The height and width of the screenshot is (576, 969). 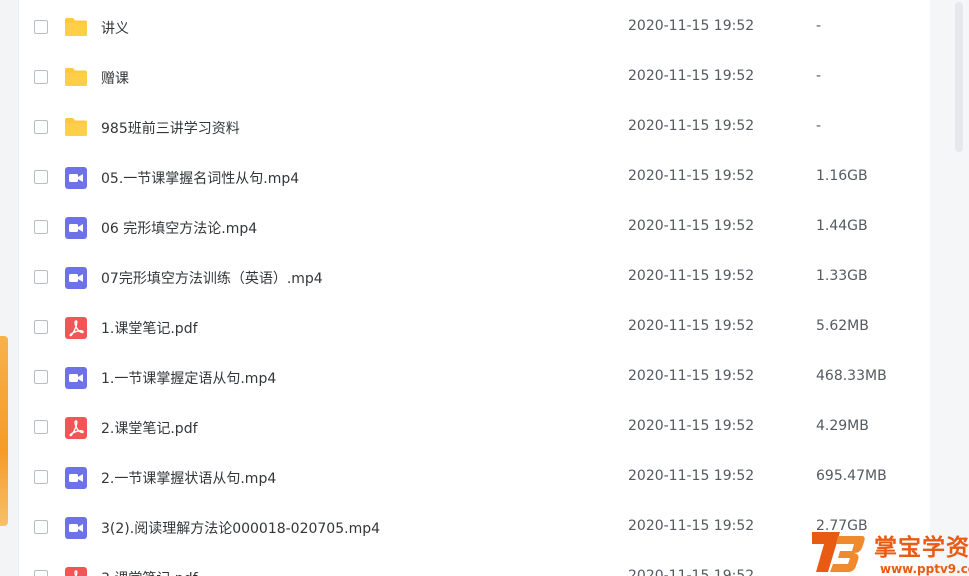 I want to click on file-row: 05.一节课掌握名词性从句.mp4 2020-11-15 19:52 1.16GB, so click(x=475, y=177).